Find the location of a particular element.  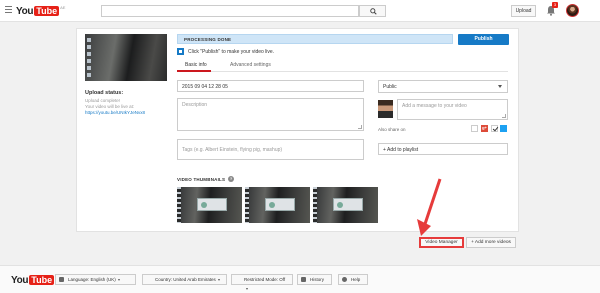

help-icon is located at coordinates (344, 279).